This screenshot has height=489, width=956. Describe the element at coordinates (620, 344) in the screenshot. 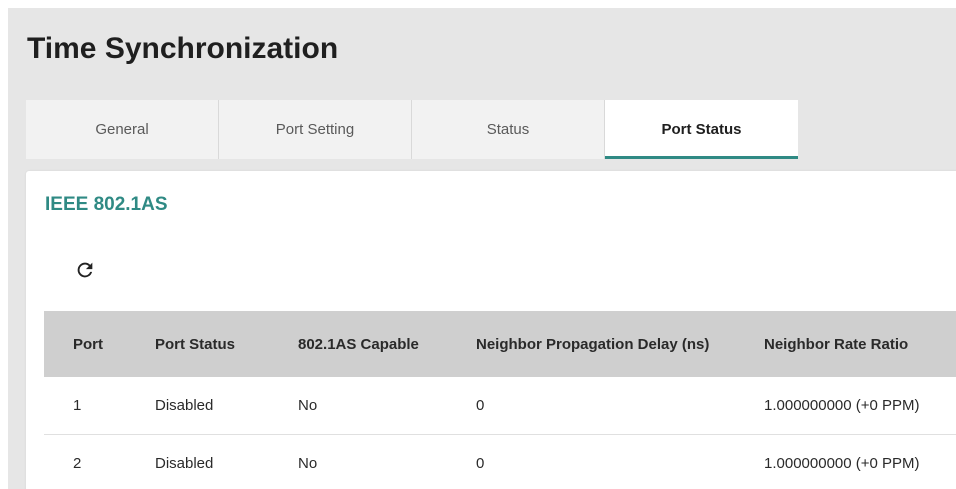

I see `column-header-propagation-delay: Neighbor Propagation Delay (ns)` at that location.